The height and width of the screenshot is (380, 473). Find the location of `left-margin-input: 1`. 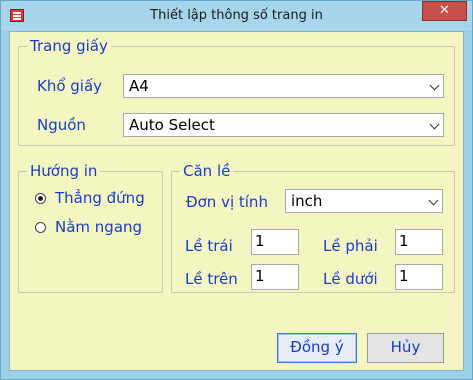

left-margin-input: 1 is located at coordinates (275, 242).